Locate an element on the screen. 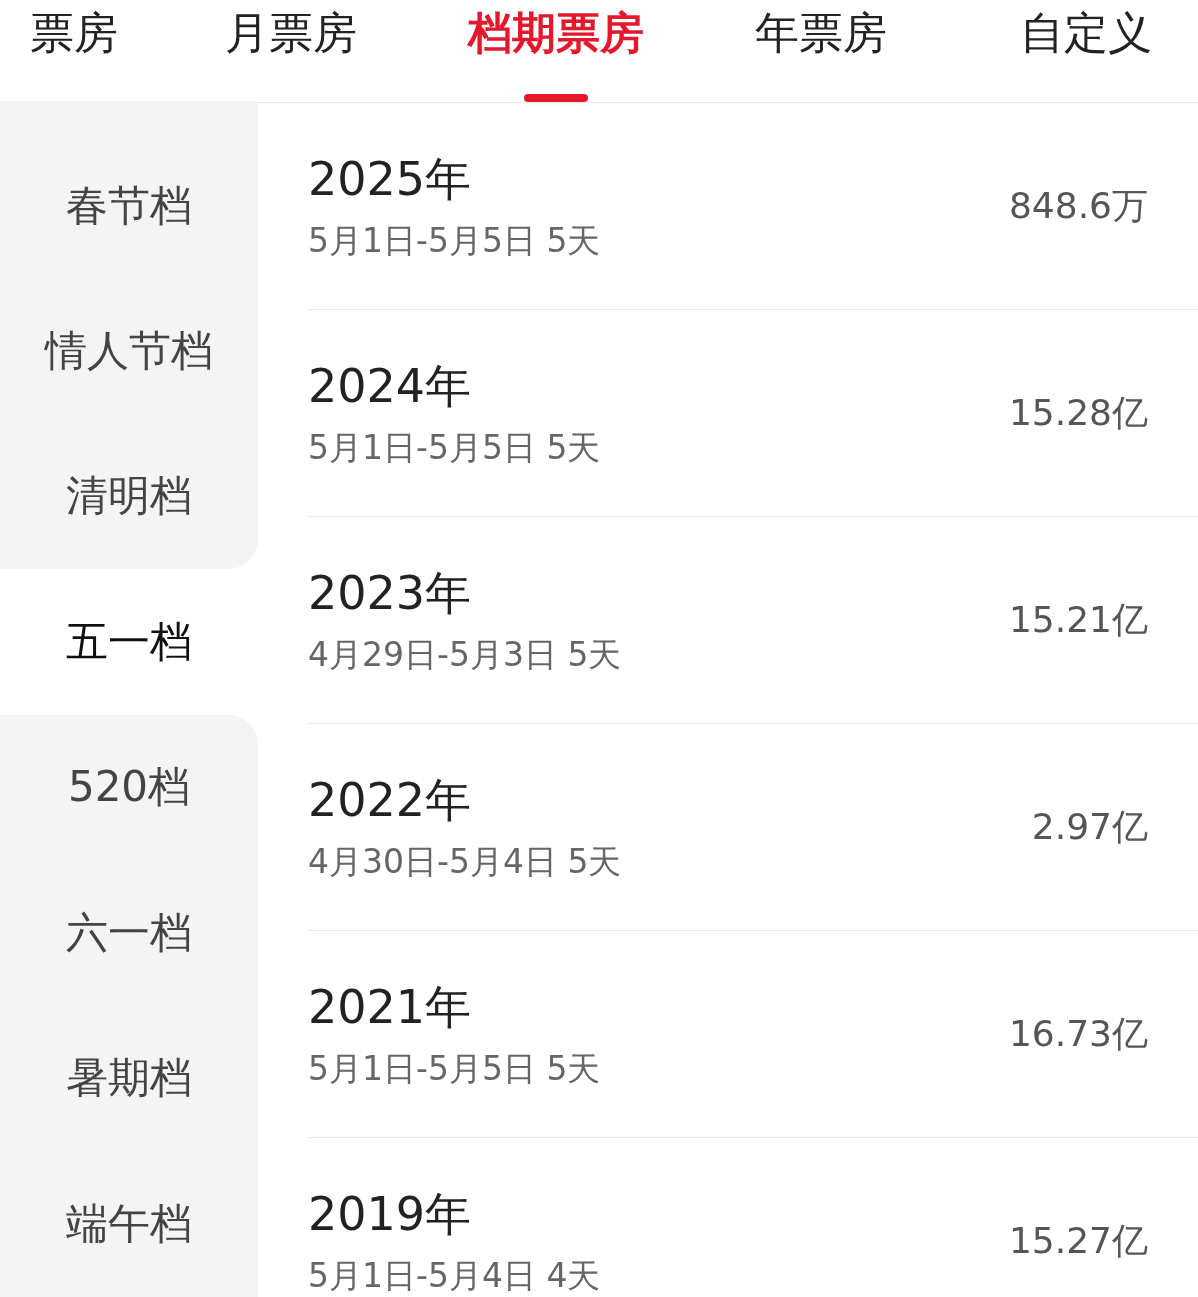 This screenshot has width=1198, height=1297. box-office-value: 15.21亿 is located at coordinates (1078, 619).